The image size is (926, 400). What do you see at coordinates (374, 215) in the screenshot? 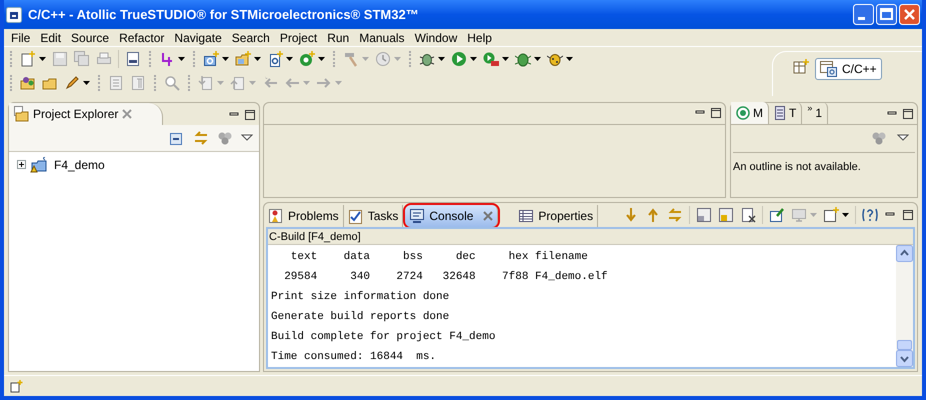
I see `panel-tab: Tasks` at bounding box center [374, 215].